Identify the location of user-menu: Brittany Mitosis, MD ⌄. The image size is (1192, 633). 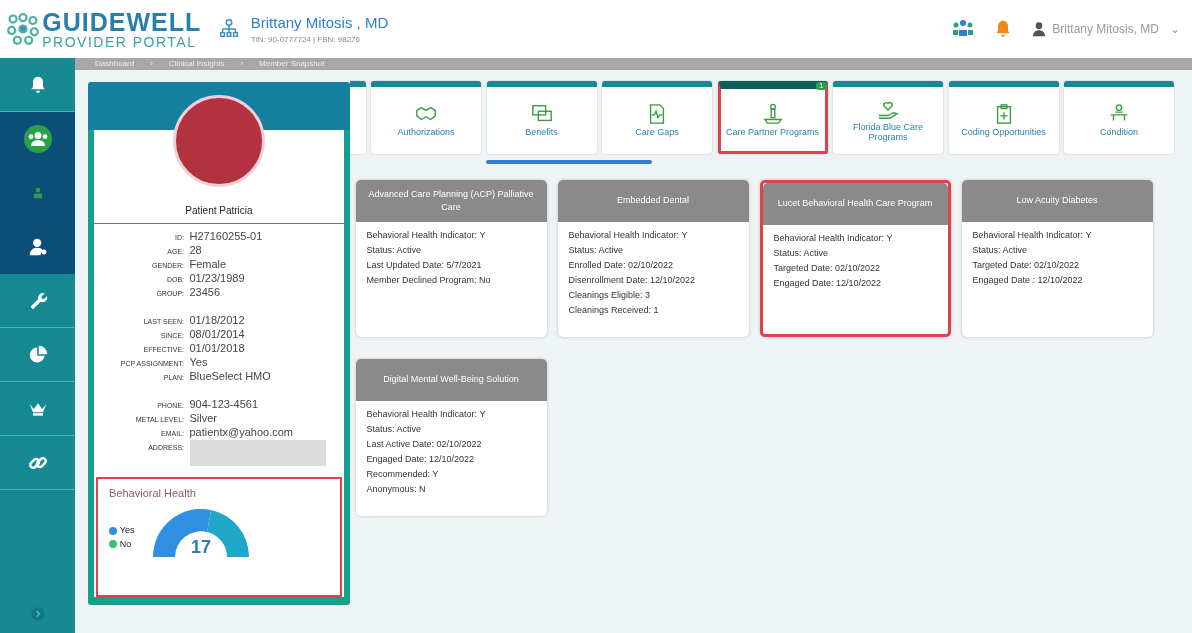
(1105, 29).